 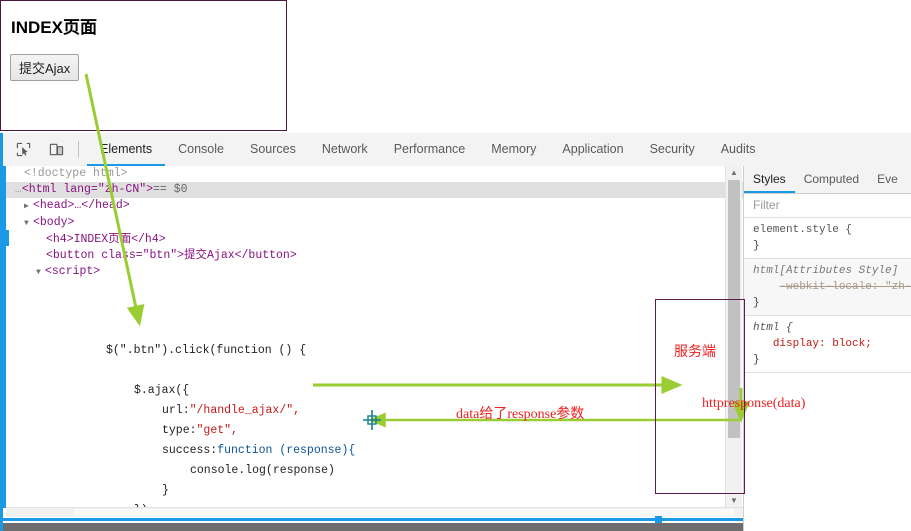 What do you see at coordinates (592, 149) in the screenshot?
I see `tab-application: Application` at bounding box center [592, 149].